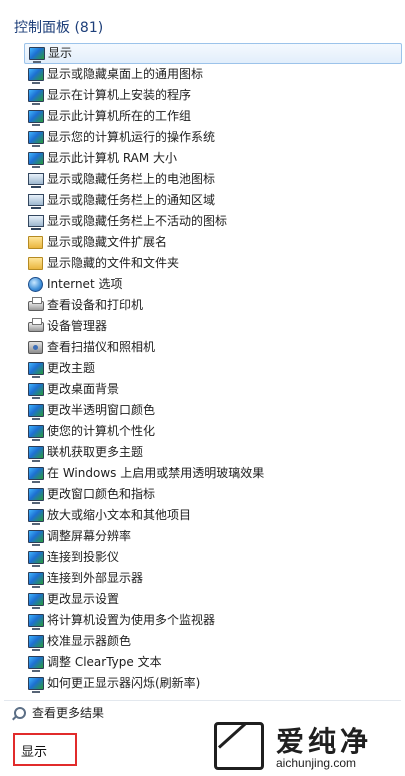 The image size is (405, 776). I want to click on result-item: 更改半透明窗口颜色, so click(202, 410).